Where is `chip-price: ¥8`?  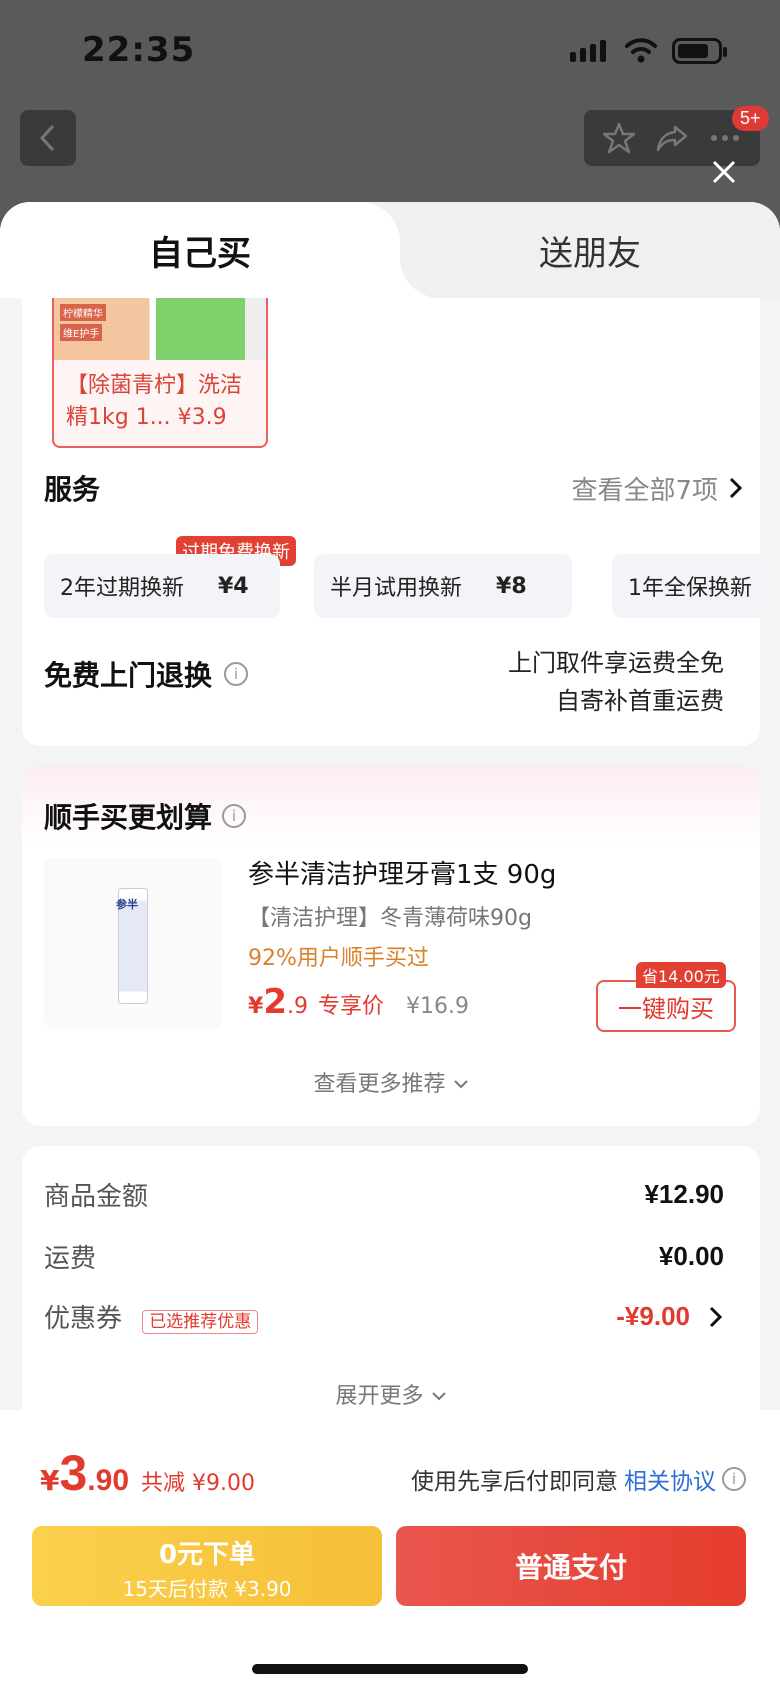
chip-price: ¥8 is located at coordinates (511, 586).